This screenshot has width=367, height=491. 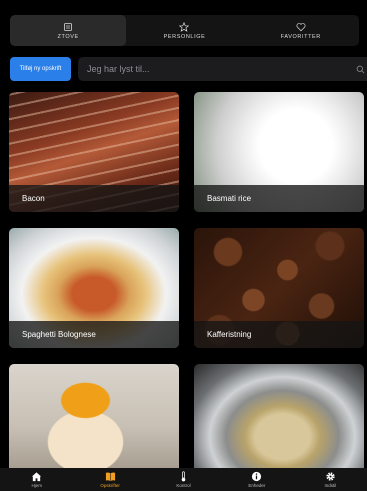 What do you see at coordinates (110, 485) in the screenshot?
I see `nav-label: Opskrifter` at bounding box center [110, 485].